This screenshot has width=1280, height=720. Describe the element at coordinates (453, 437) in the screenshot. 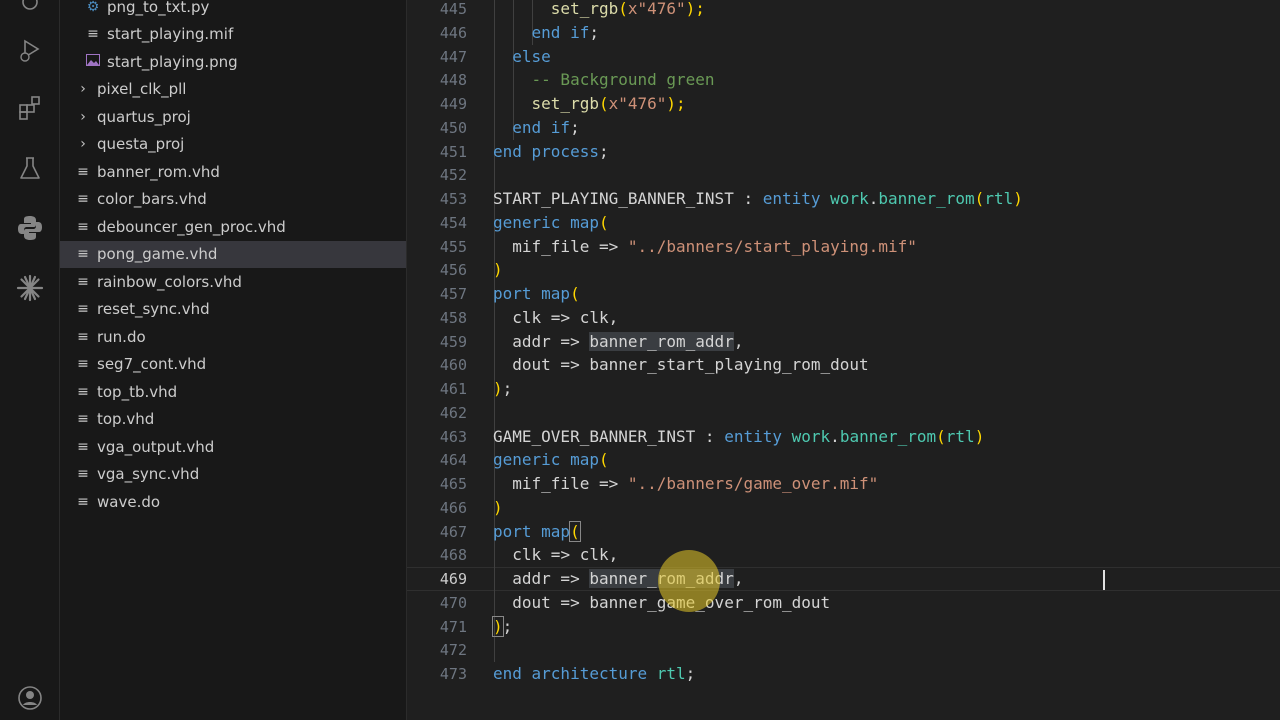

I see `line-number: 463` at that location.